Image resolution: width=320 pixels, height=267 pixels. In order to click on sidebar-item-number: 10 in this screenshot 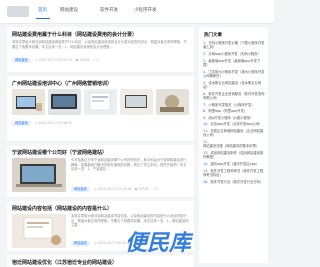, I will do `click(205, 124)`.